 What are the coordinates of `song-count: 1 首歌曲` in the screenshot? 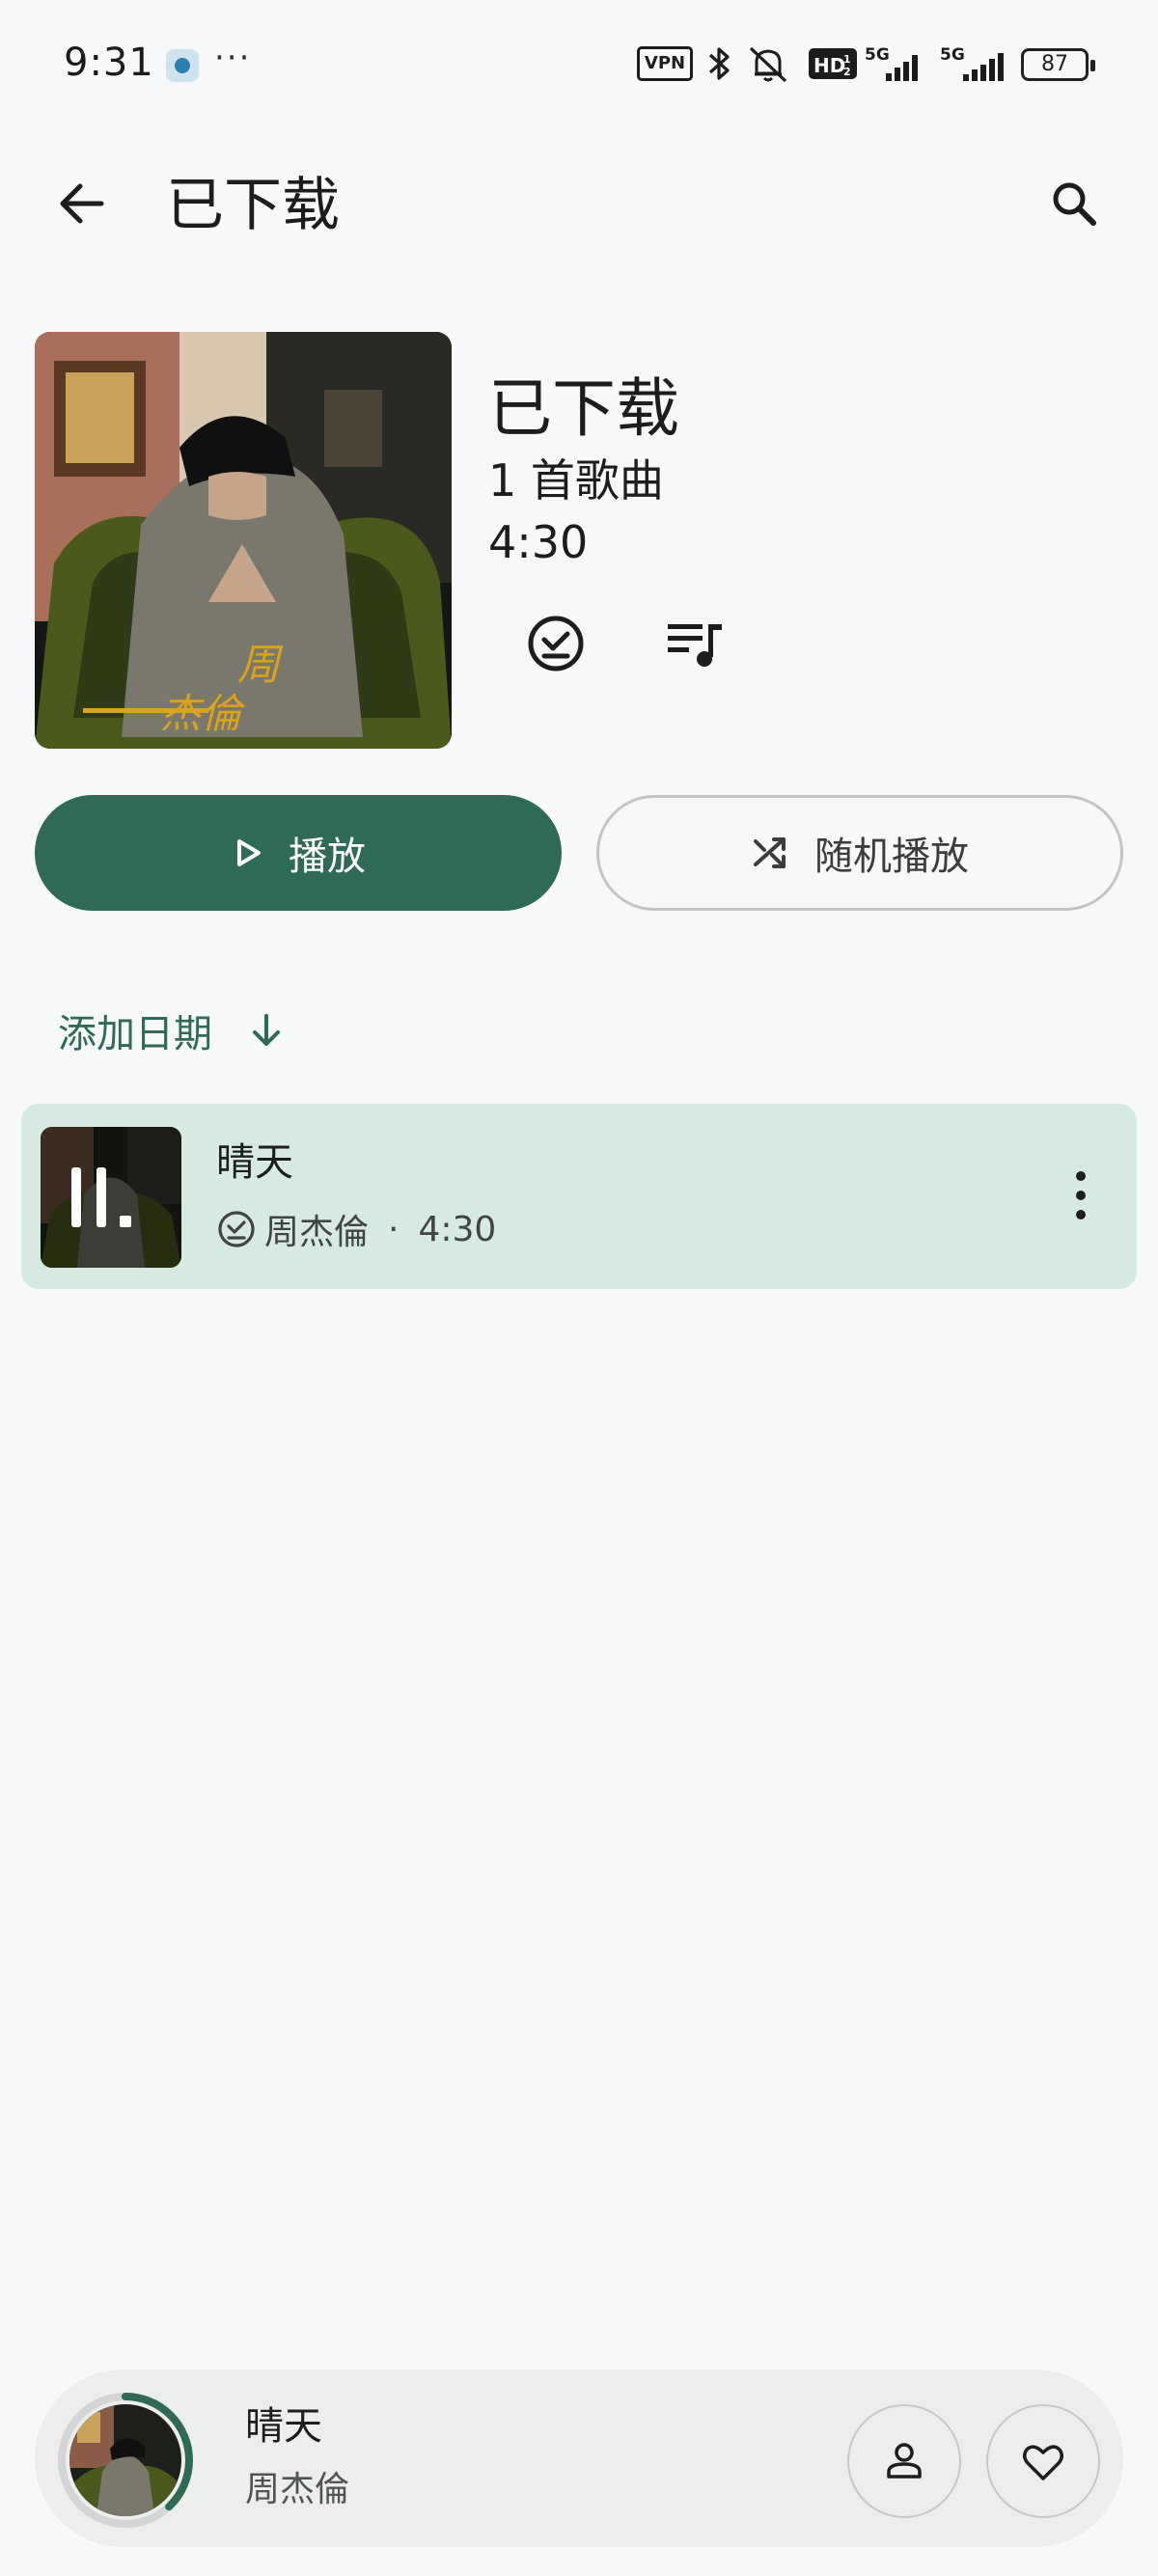 It's located at (576, 481).